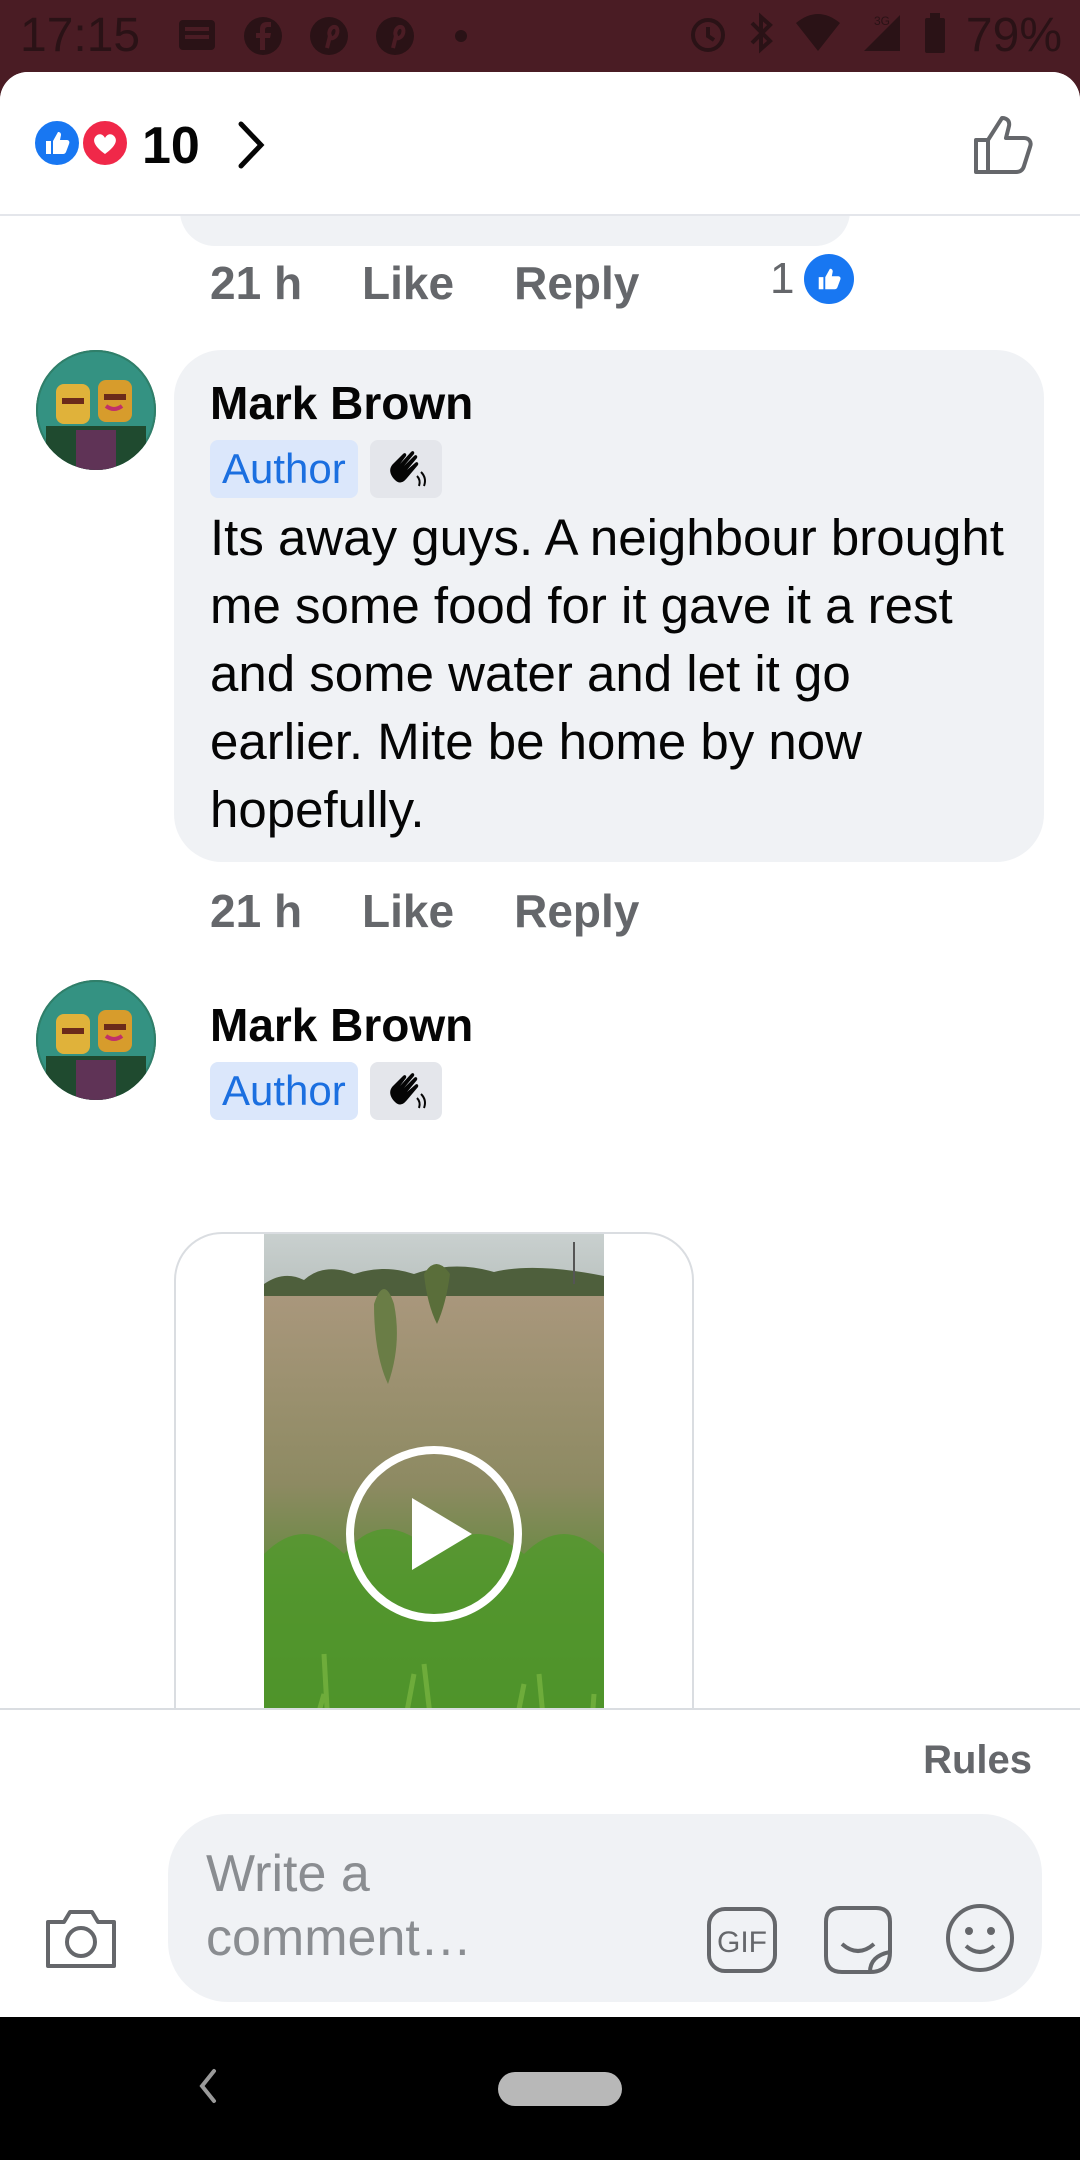 This screenshot has width=1080, height=2160. I want to click on comment-input: Write a comment… GIF, so click(605, 1908).